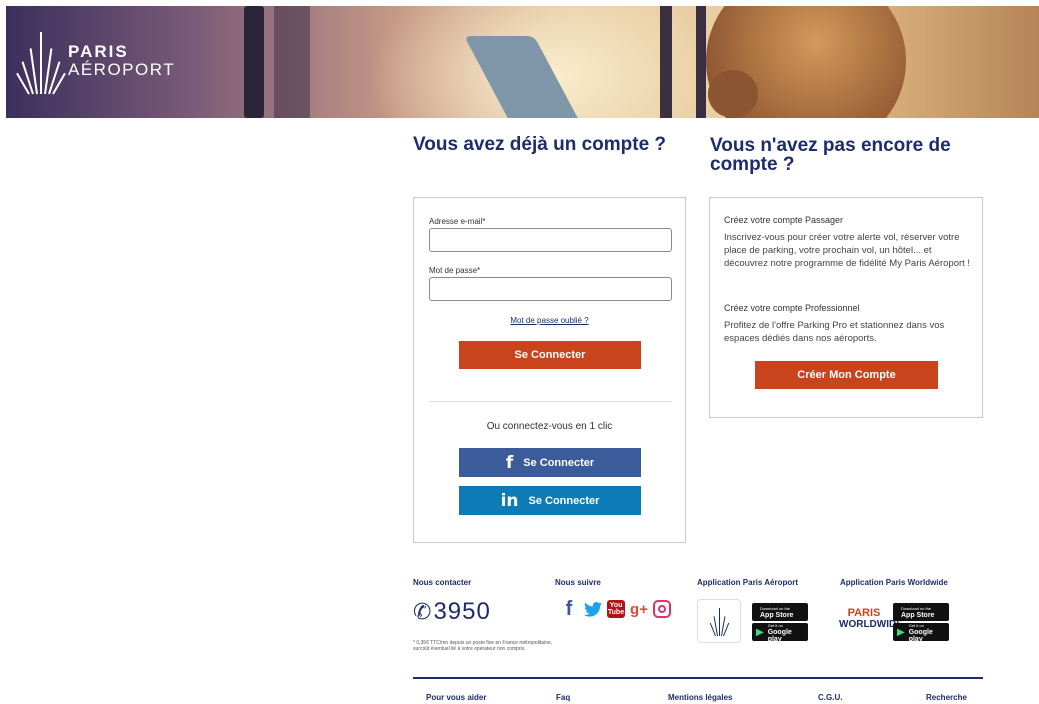 Image resolution: width=1039 pixels, height=704 pixels. I want to click on oneclick-text: Ou connectez-vous en 1 clic, so click(549, 426).